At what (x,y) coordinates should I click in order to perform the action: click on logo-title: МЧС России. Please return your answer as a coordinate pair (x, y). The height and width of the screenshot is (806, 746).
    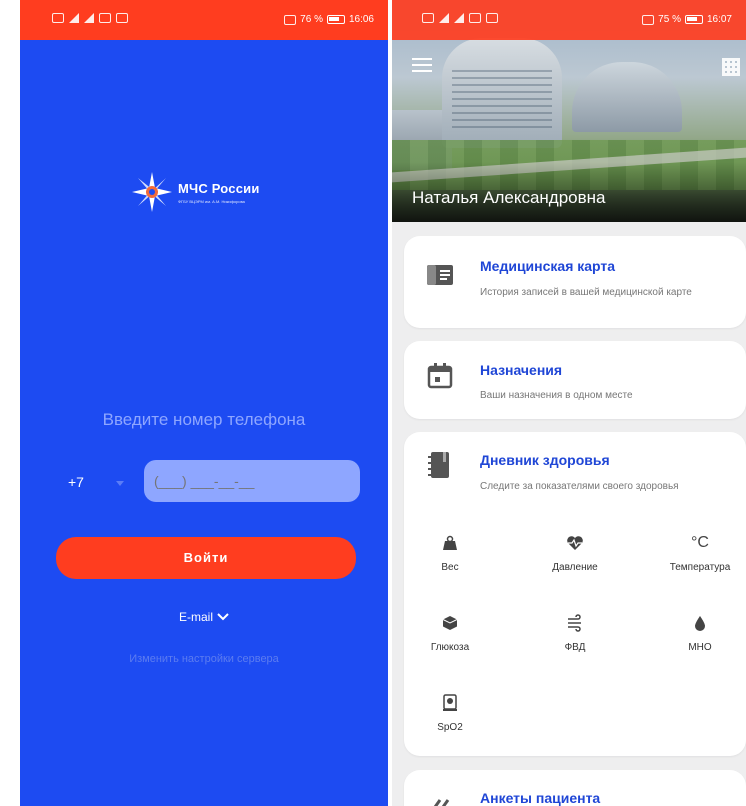
    Looking at the image, I should click on (219, 188).